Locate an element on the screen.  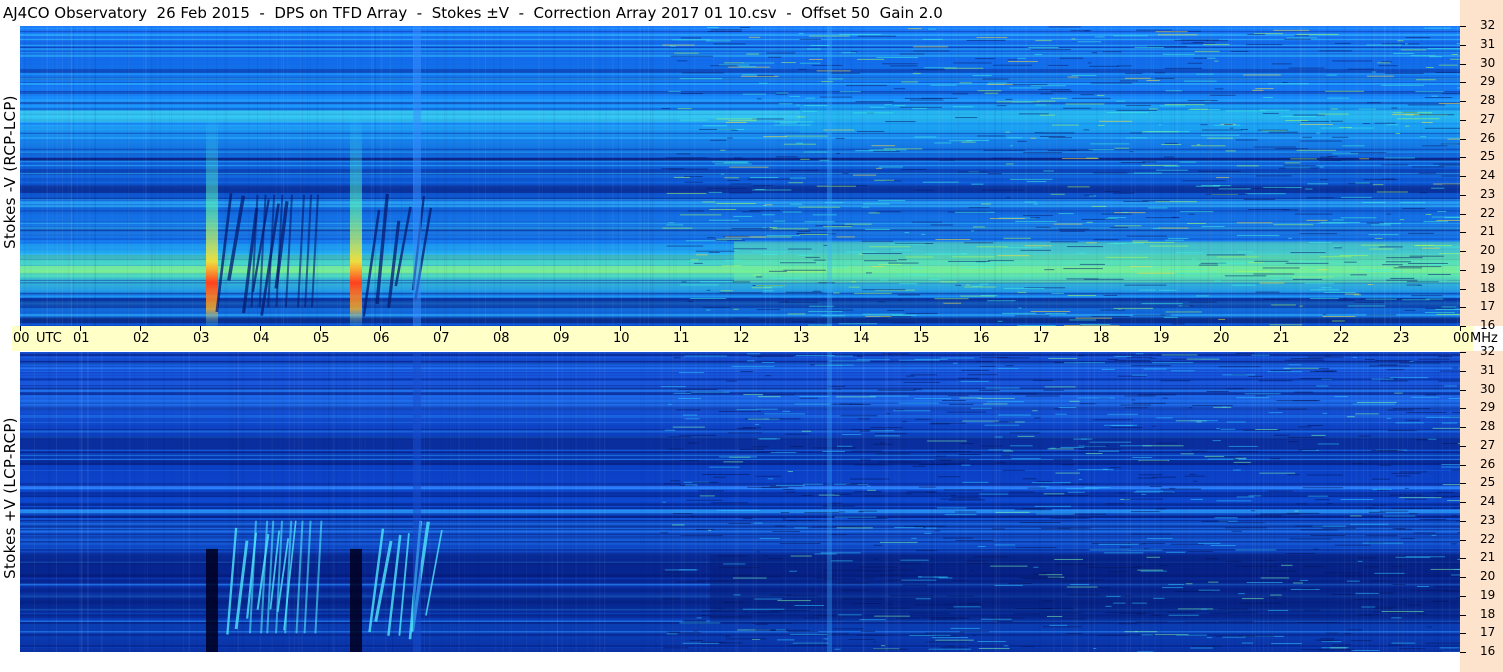
frequency-band is located at coordinates (740, 303).